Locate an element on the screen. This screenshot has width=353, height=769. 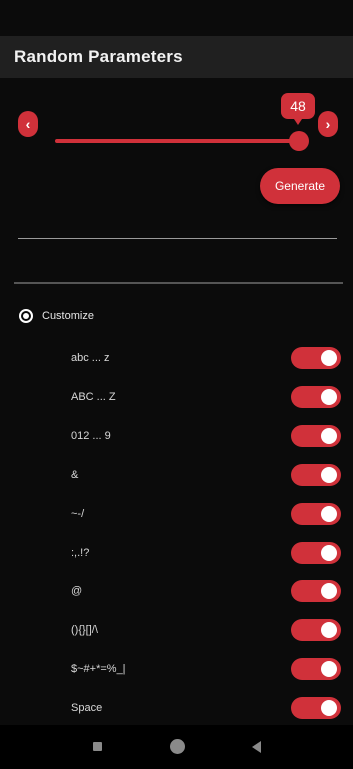
toggle-row: $~#+*=%_| is located at coordinates (176, 670).